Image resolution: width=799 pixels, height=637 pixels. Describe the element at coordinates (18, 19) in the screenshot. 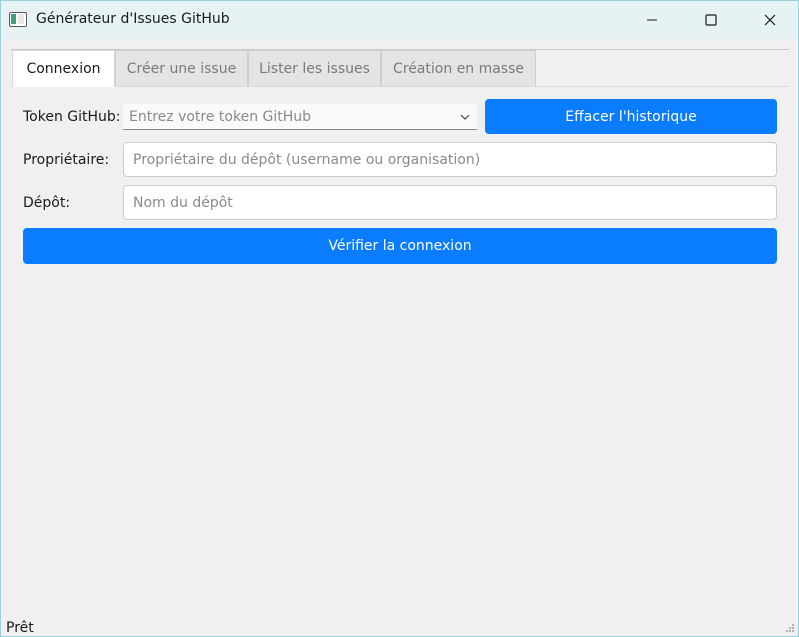

I see `app-window-icon` at that location.